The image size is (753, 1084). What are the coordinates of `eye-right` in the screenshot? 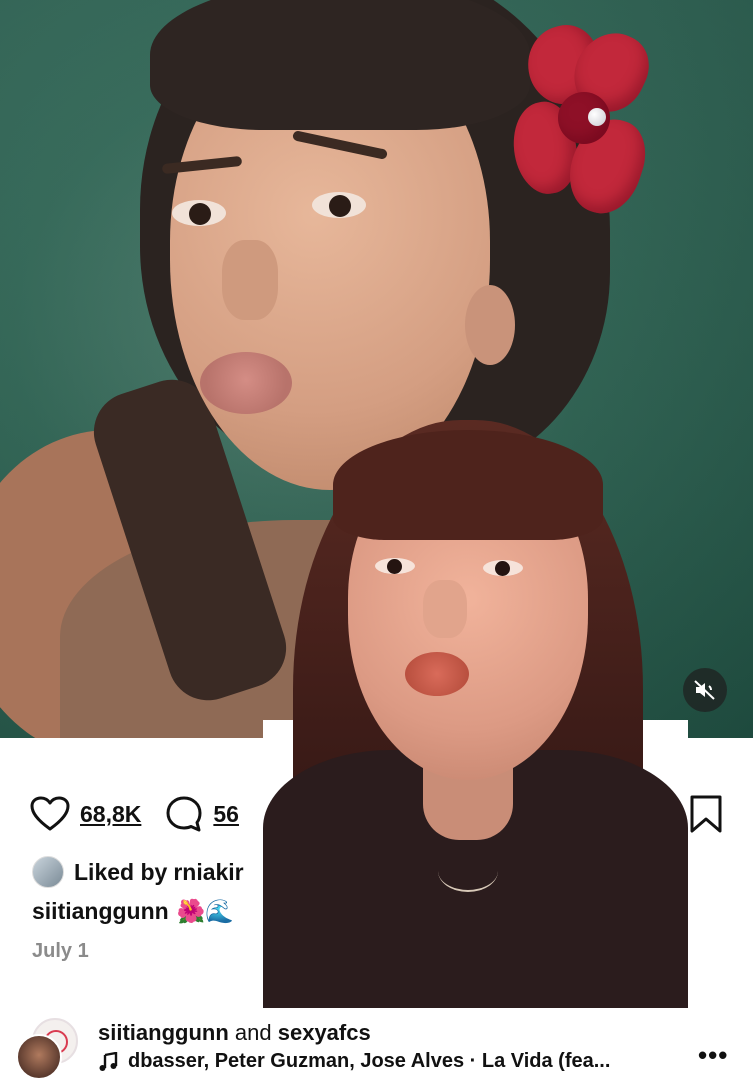 It's located at (339, 205).